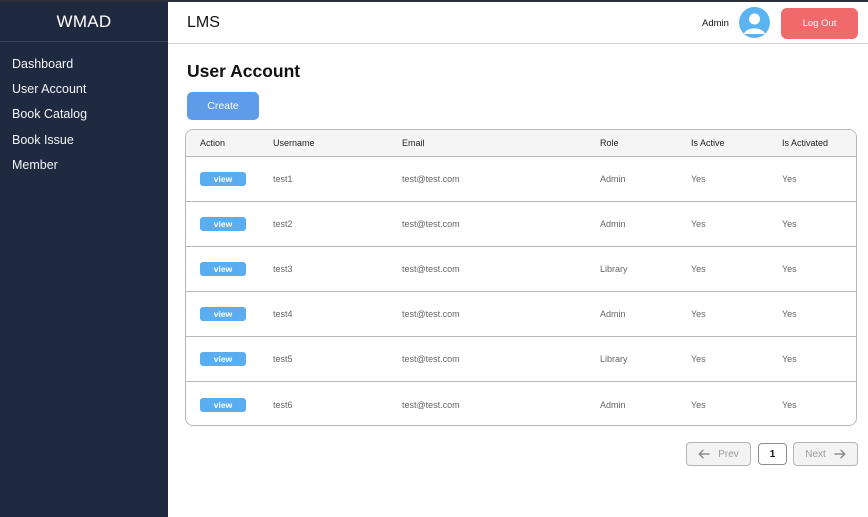 This screenshot has width=868, height=517. Describe the element at coordinates (715, 23) in the screenshot. I see `user-name: Admin` at that location.